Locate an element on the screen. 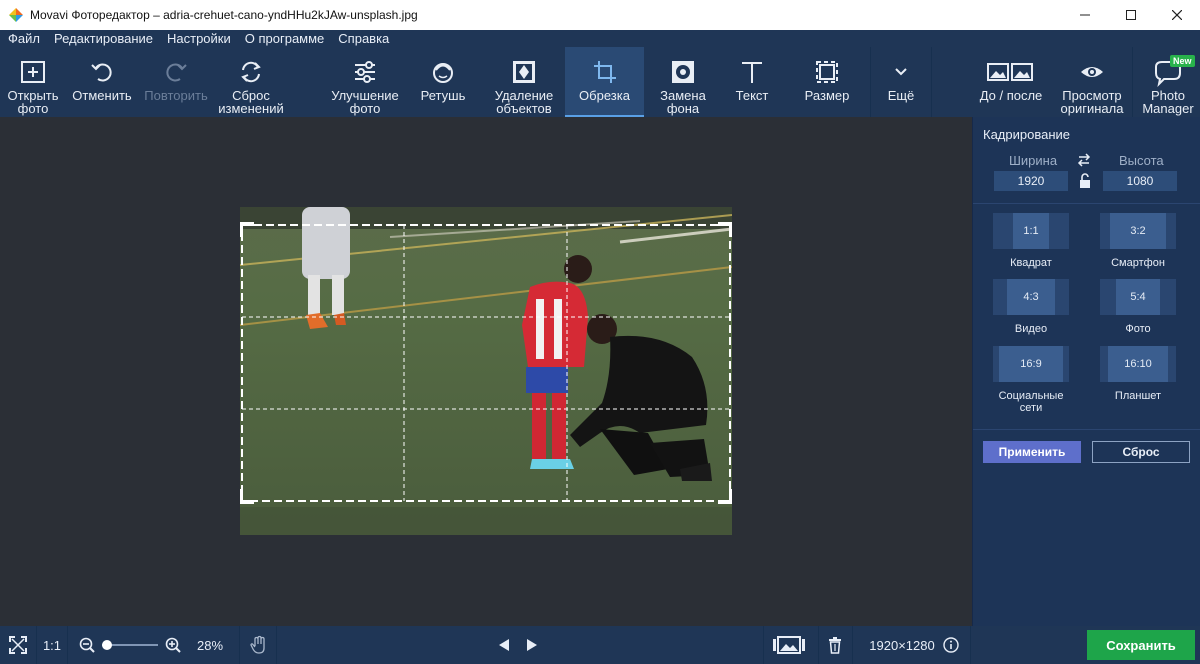  swap-icon is located at coordinates (1084, 160).